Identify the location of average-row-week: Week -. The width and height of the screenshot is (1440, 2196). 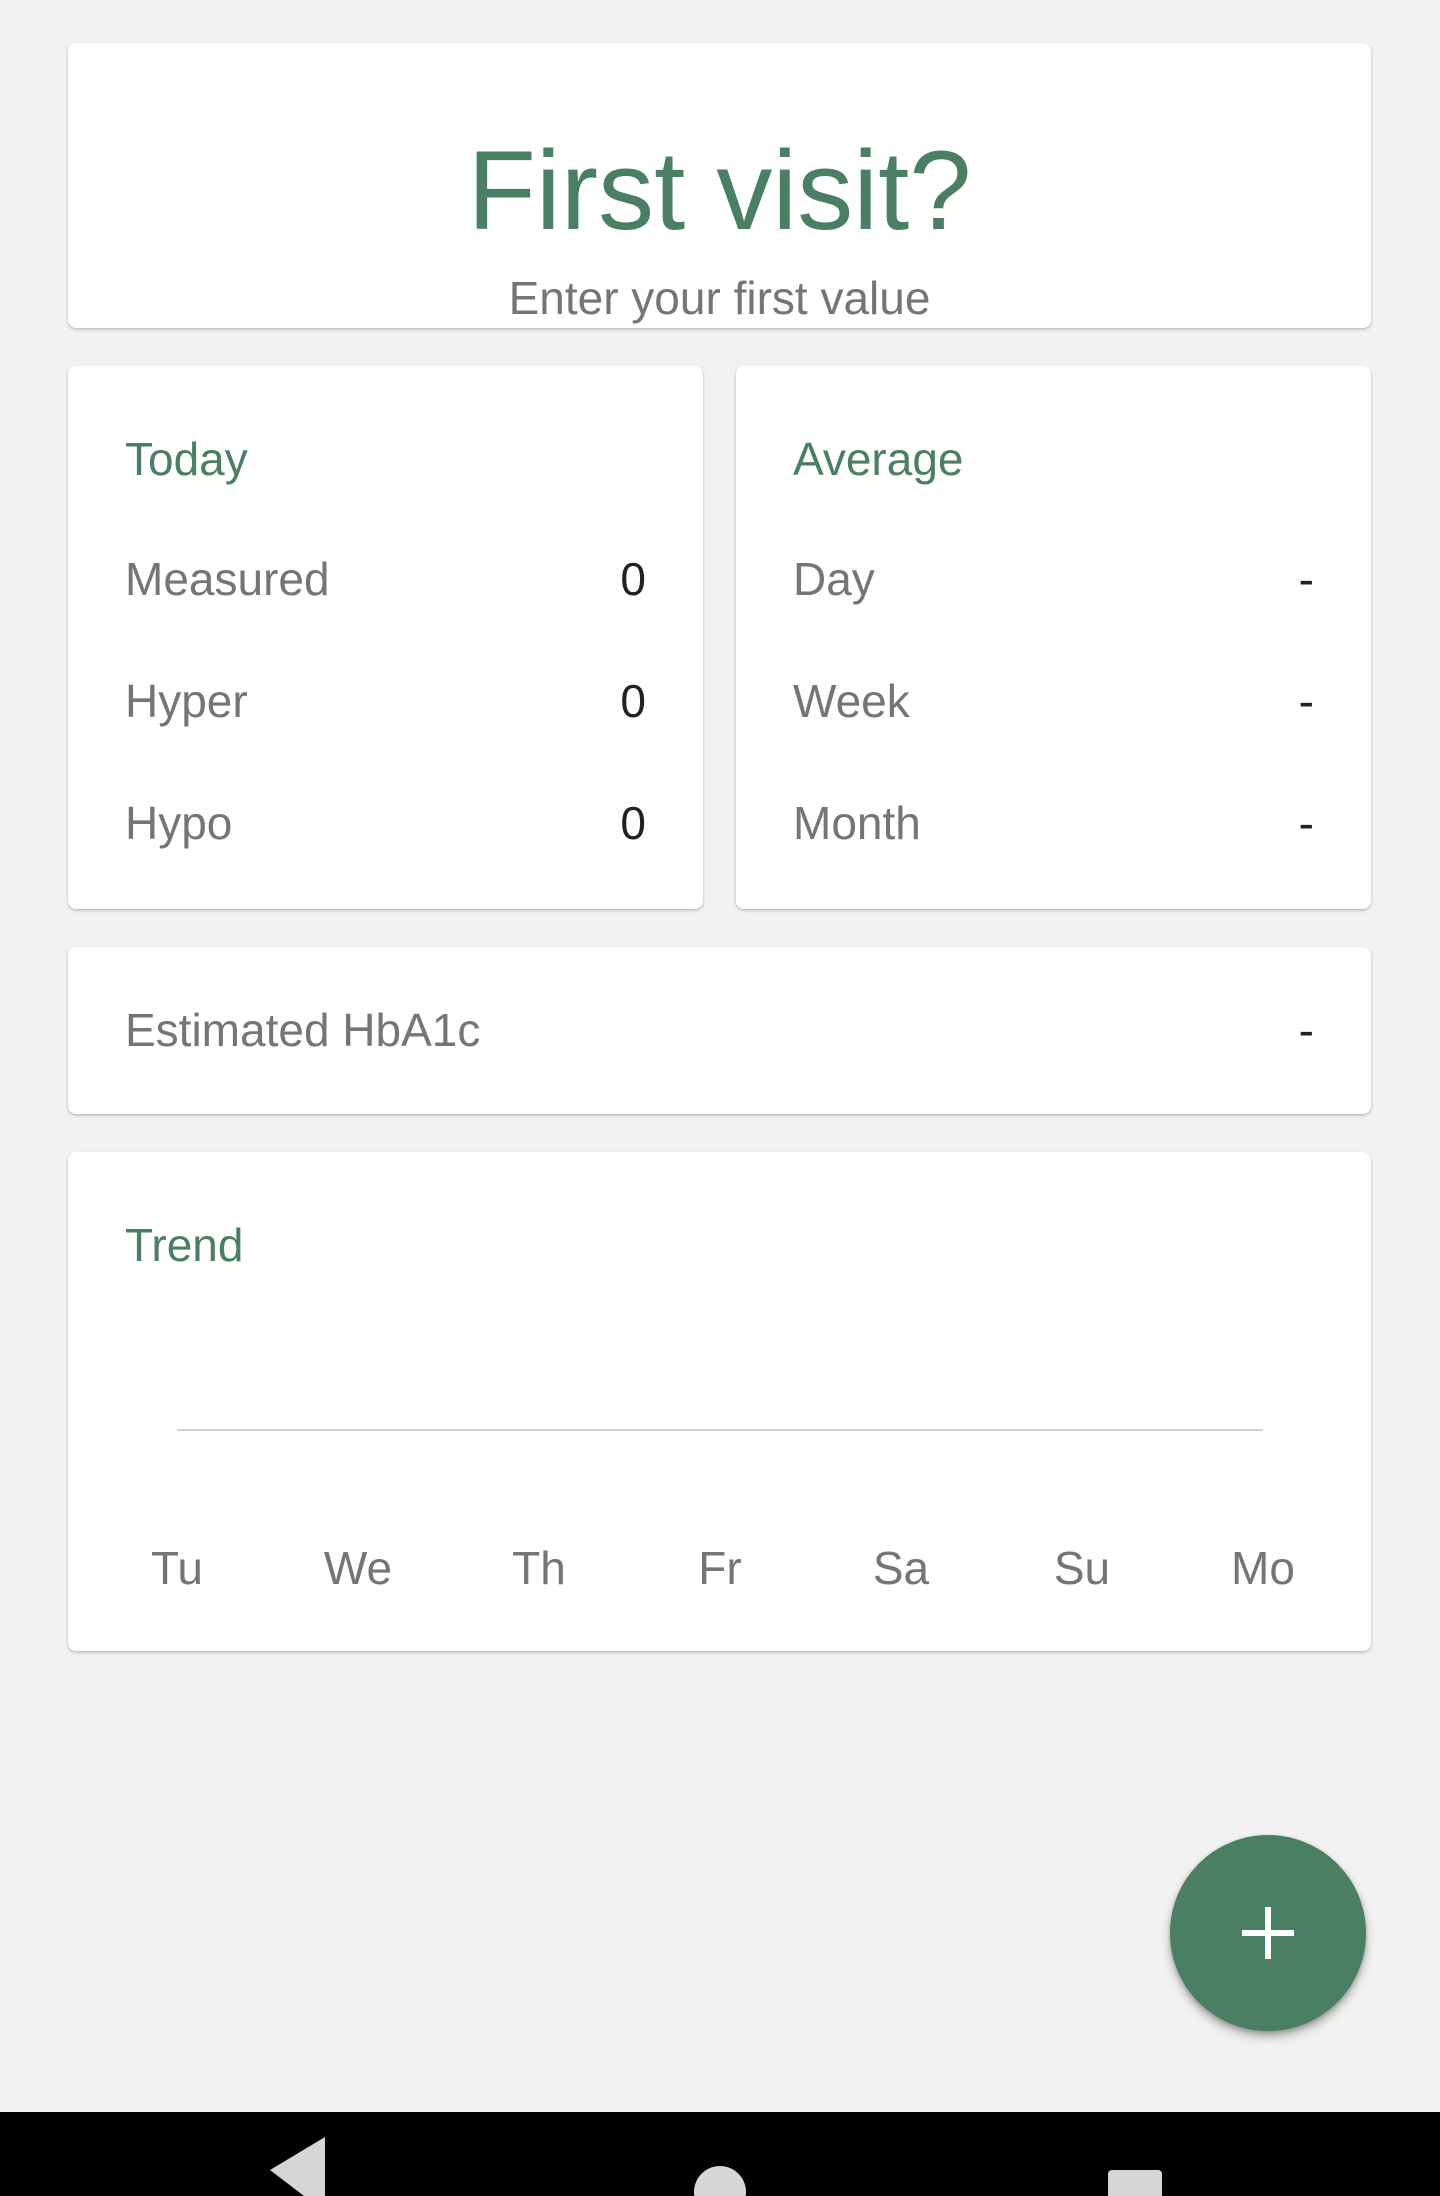
(1053, 701).